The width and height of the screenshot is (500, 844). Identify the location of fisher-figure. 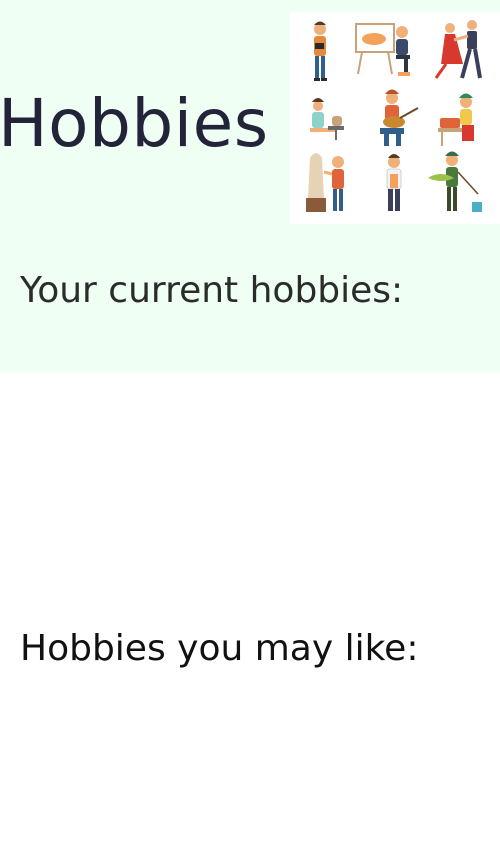
(455, 181).